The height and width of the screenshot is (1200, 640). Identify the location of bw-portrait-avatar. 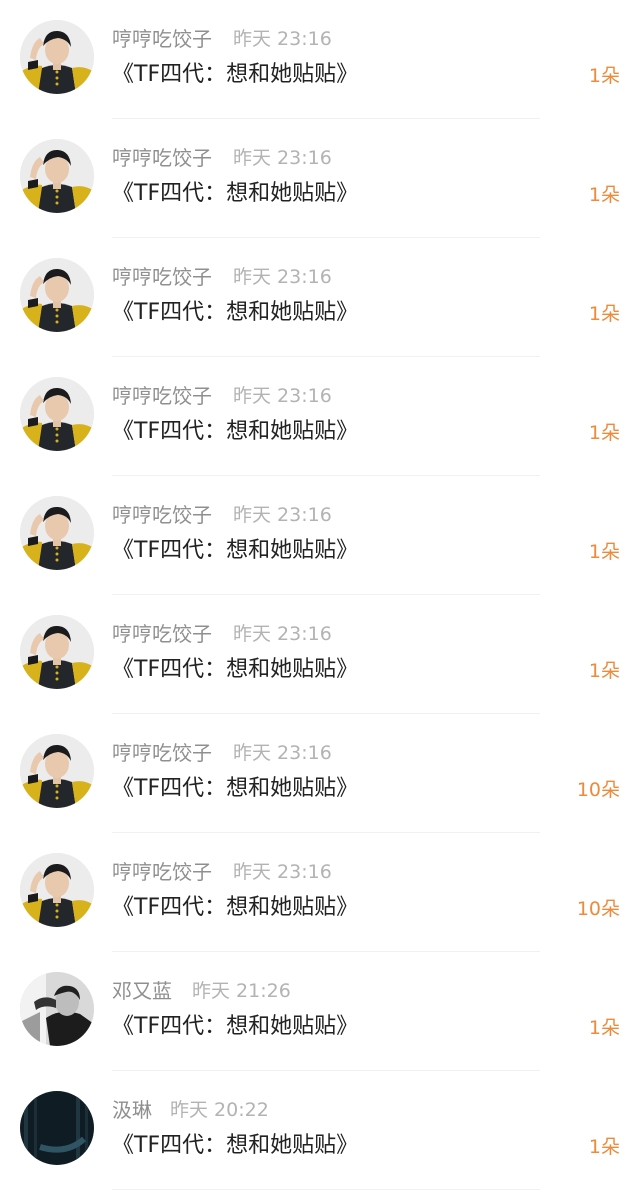
(57, 1009).